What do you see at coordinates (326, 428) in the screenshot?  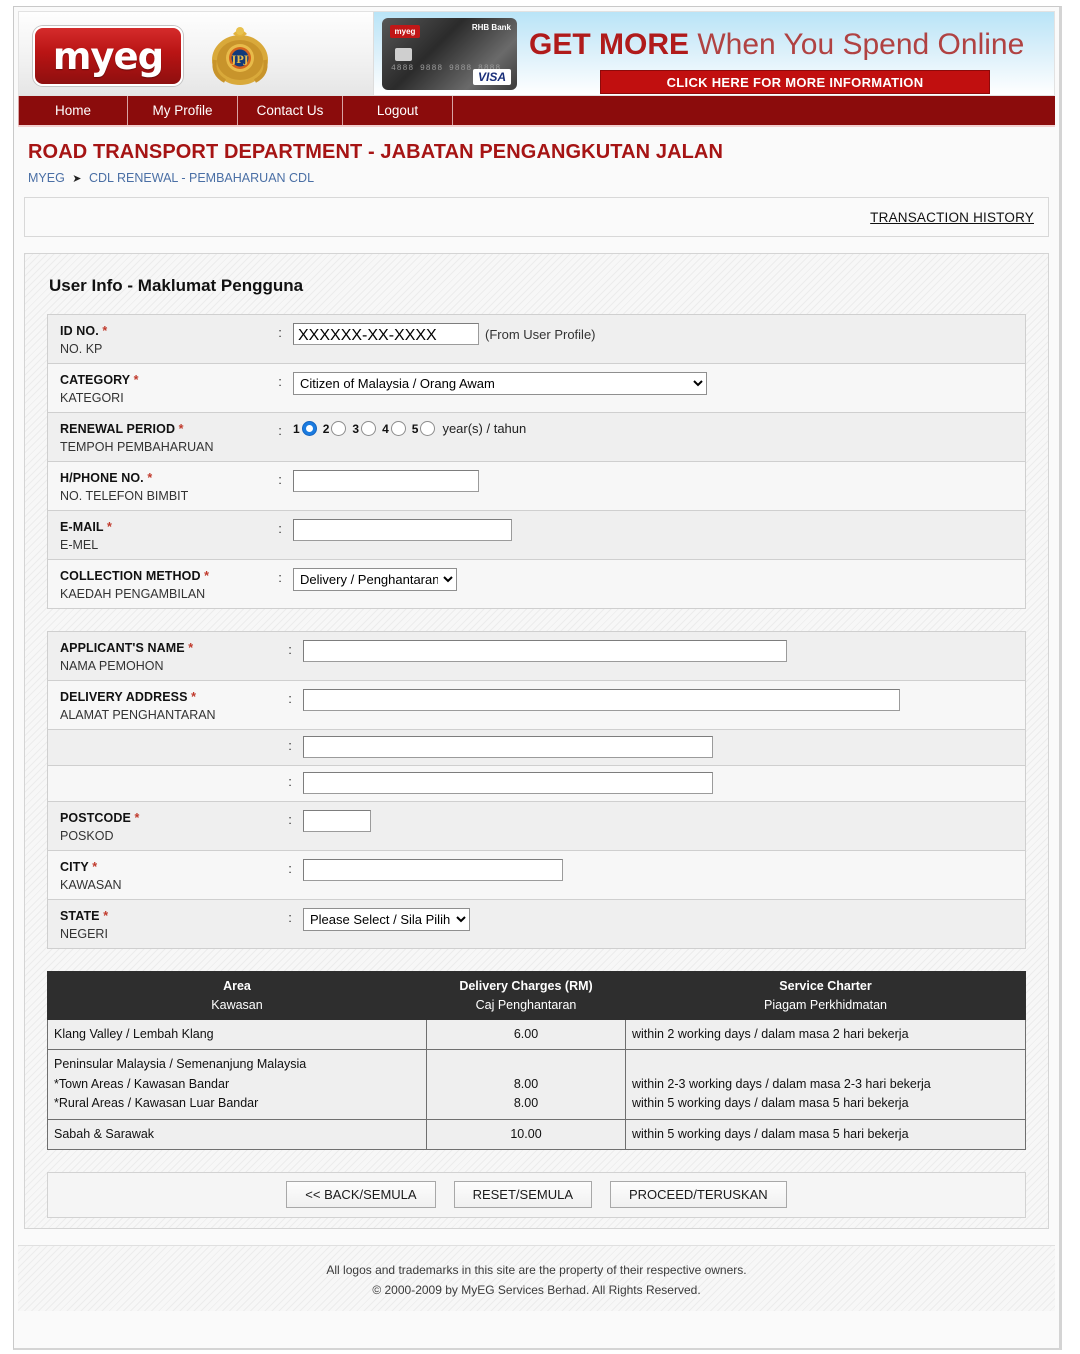 I see `renewal-option-2-label: 2` at bounding box center [326, 428].